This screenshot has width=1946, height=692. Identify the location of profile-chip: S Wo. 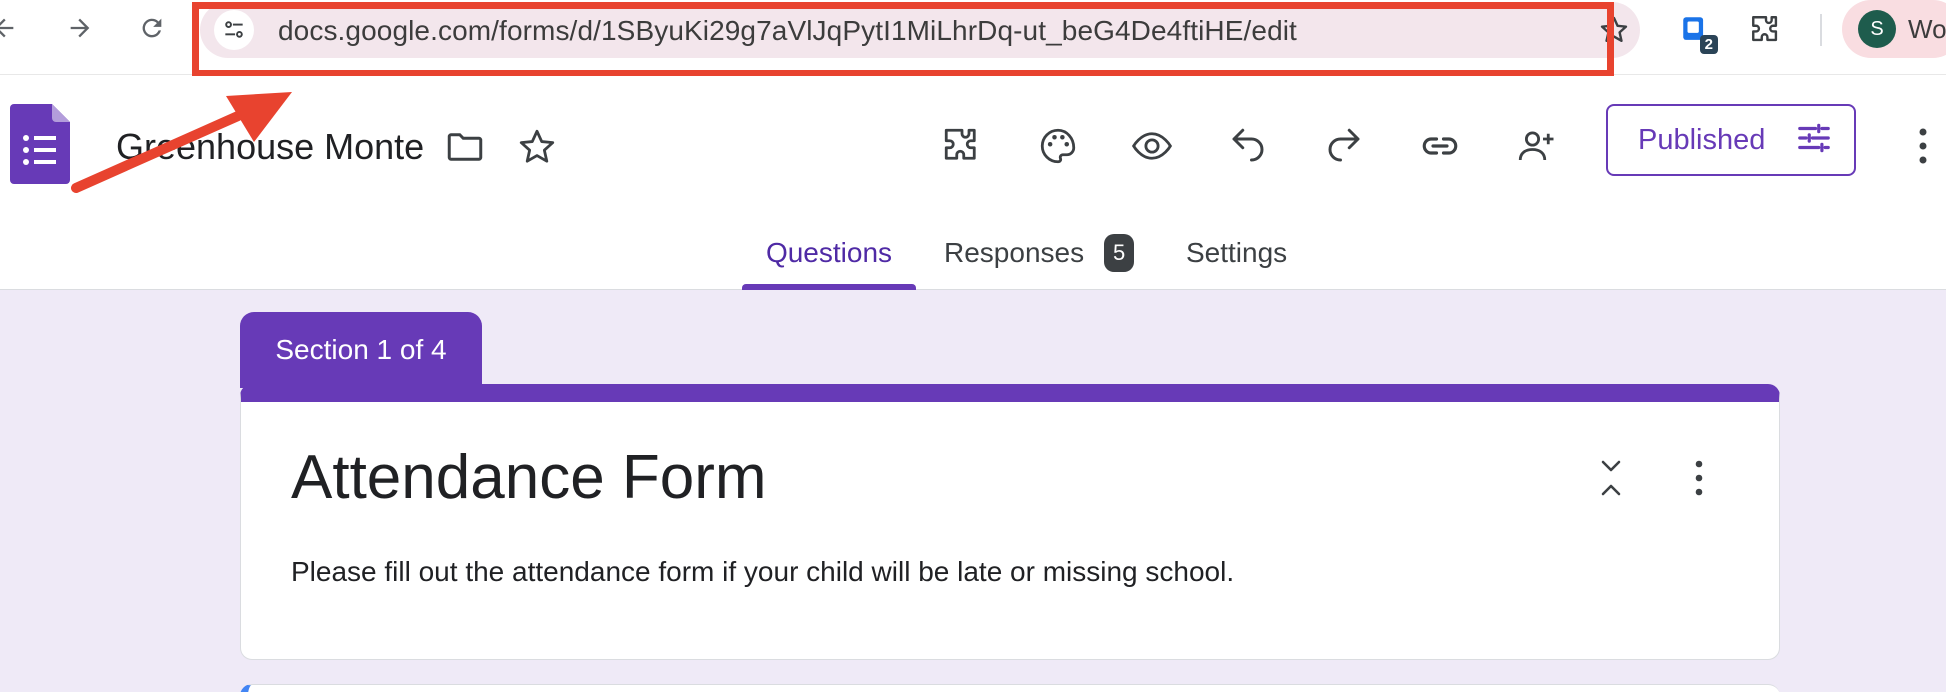
(1894, 29).